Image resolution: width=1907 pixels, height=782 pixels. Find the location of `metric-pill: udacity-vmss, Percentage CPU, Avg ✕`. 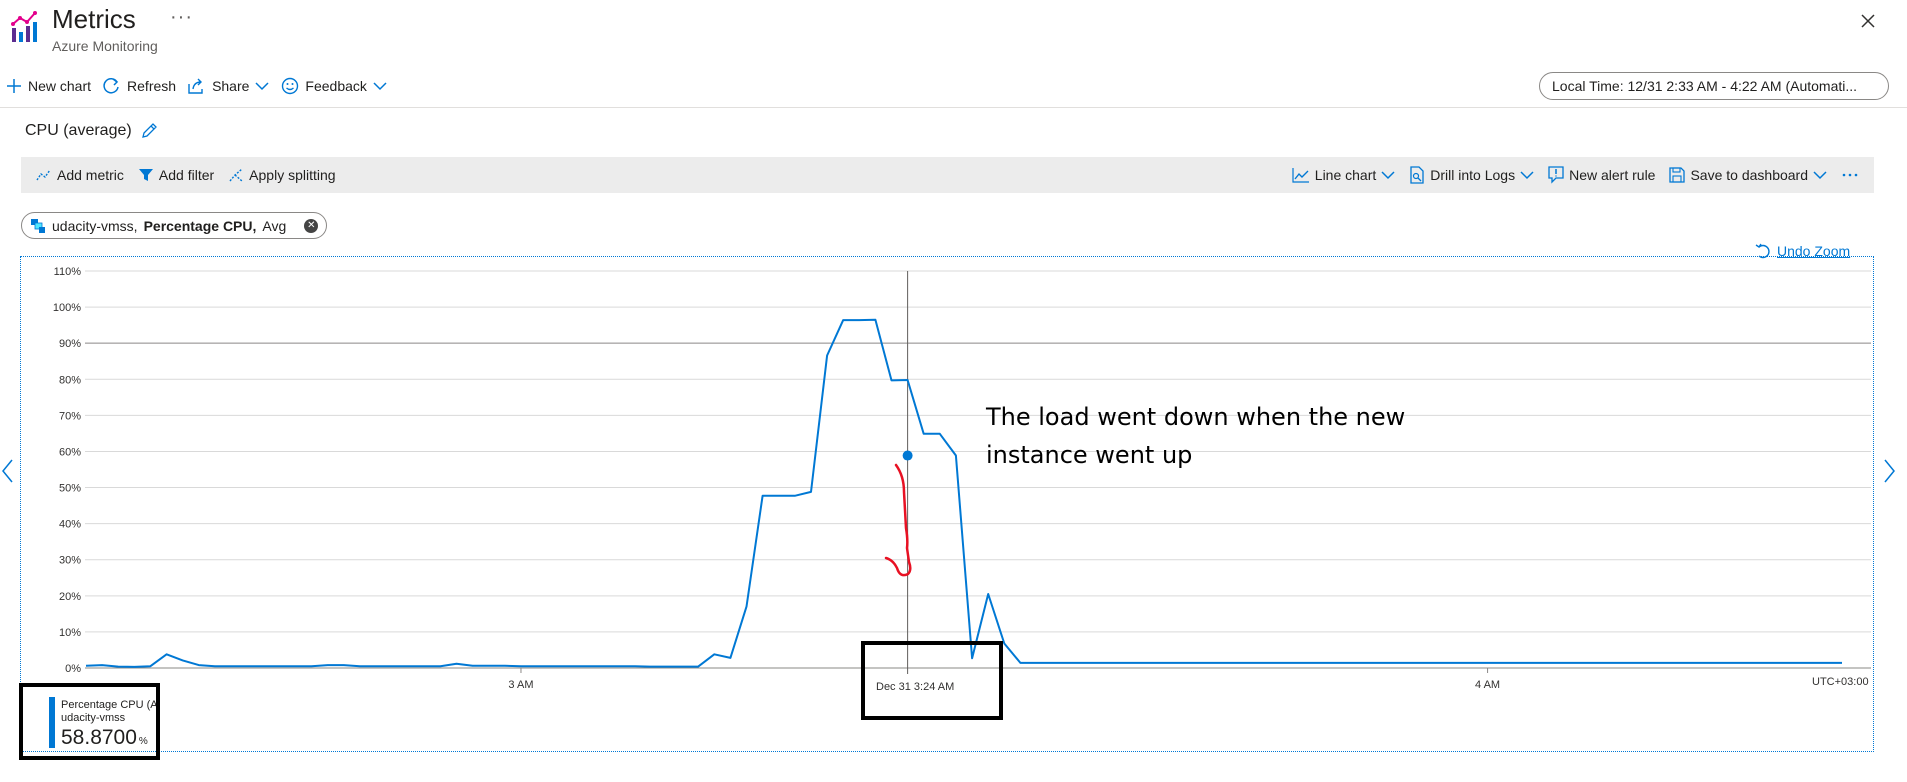

metric-pill: udacity-vmss, Percentage CPU, Avg ✕ is located at coordinates (174, 225).